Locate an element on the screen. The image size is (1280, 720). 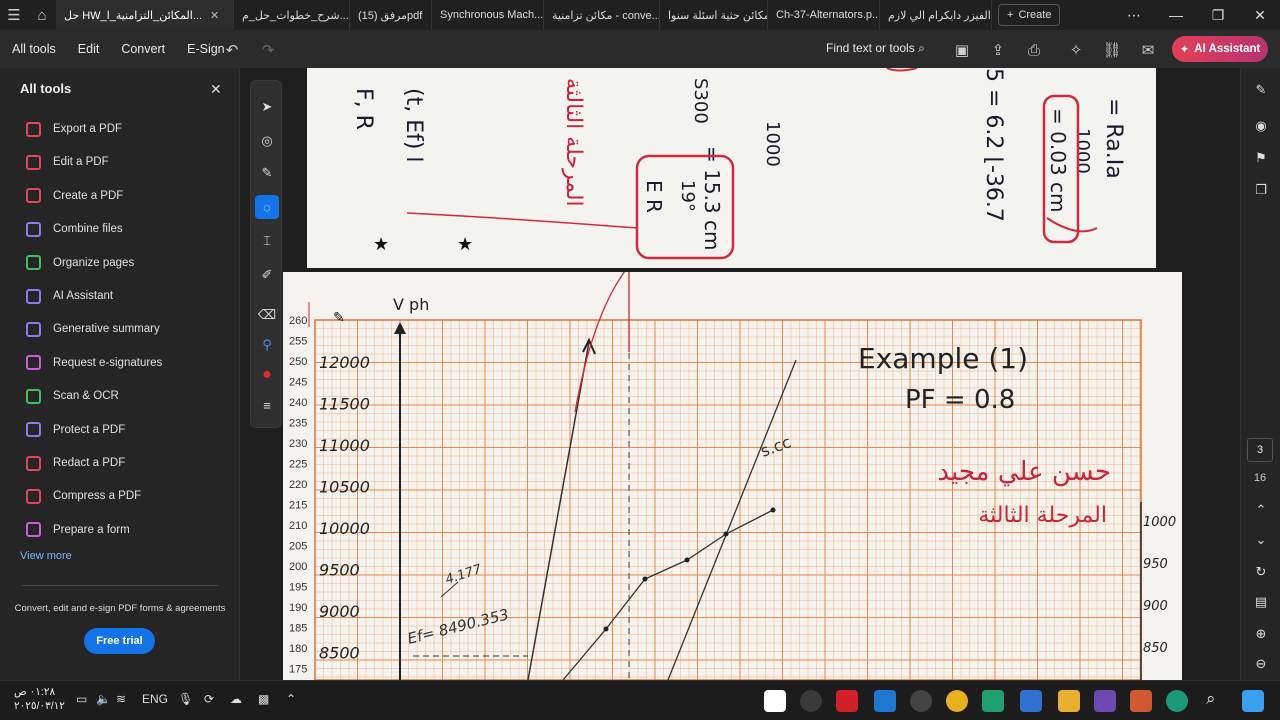
cloud-icon: ☁ is located at coordinates (236, 699).